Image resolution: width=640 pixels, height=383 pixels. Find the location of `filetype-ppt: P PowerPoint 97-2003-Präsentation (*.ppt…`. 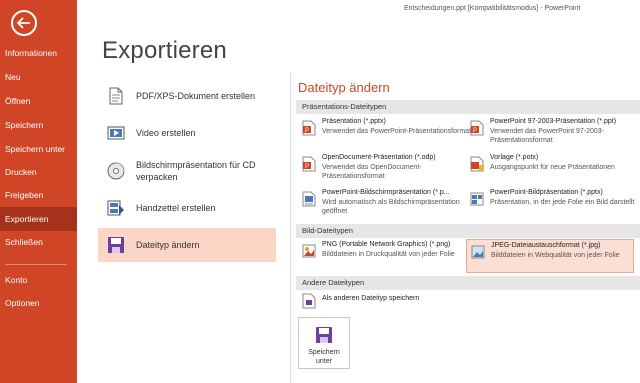

filetype-ppt: P PowerPoint 97-2003-Präsentation (*.ppt… is located at coordinates (551, 133).